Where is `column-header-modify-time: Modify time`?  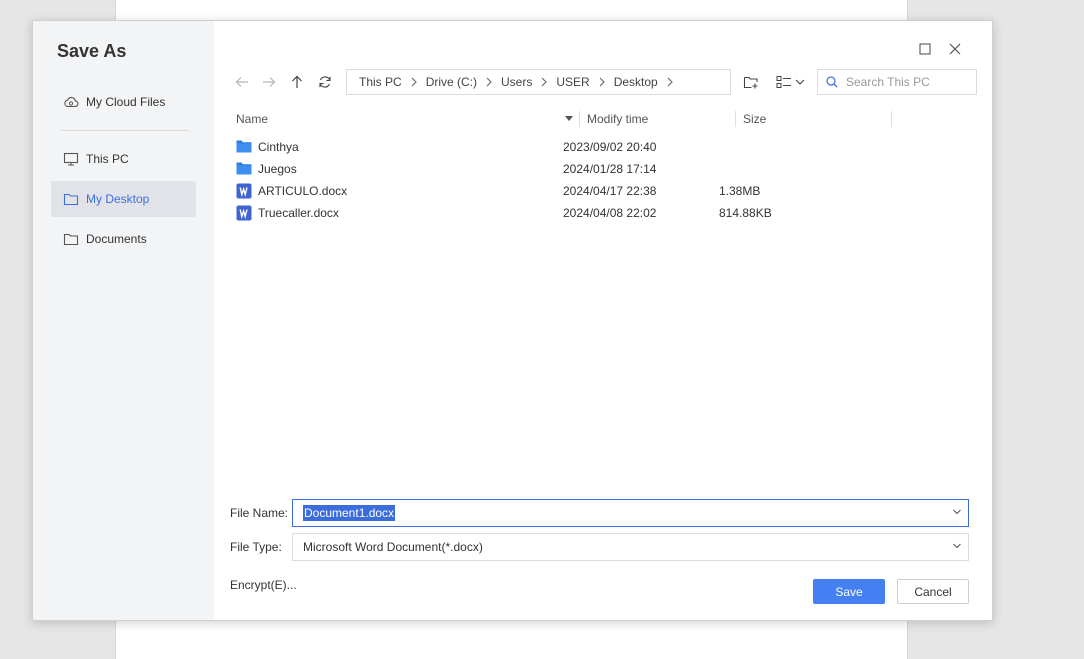 column-header-modify-time: Modify time is located at coordinates (662, 119).